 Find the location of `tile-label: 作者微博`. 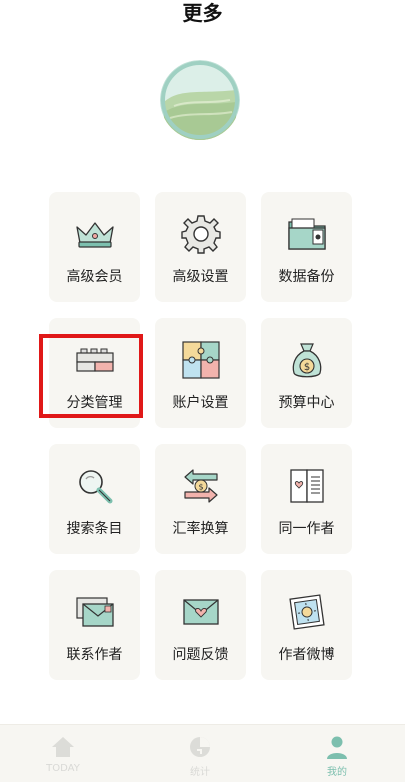

tile-label: 作者微博 is located at coordinates (306, 654).